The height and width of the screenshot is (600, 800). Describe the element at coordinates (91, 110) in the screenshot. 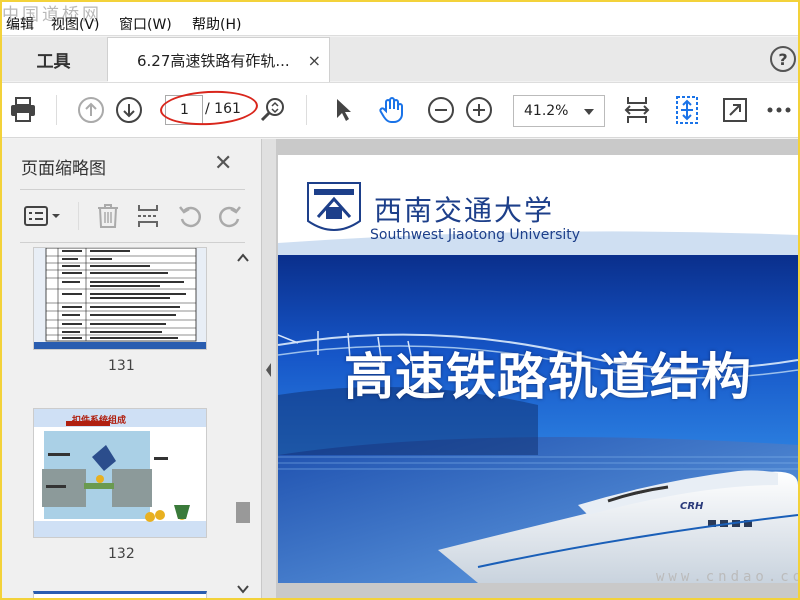

I see `previous-page-icon` at that location.